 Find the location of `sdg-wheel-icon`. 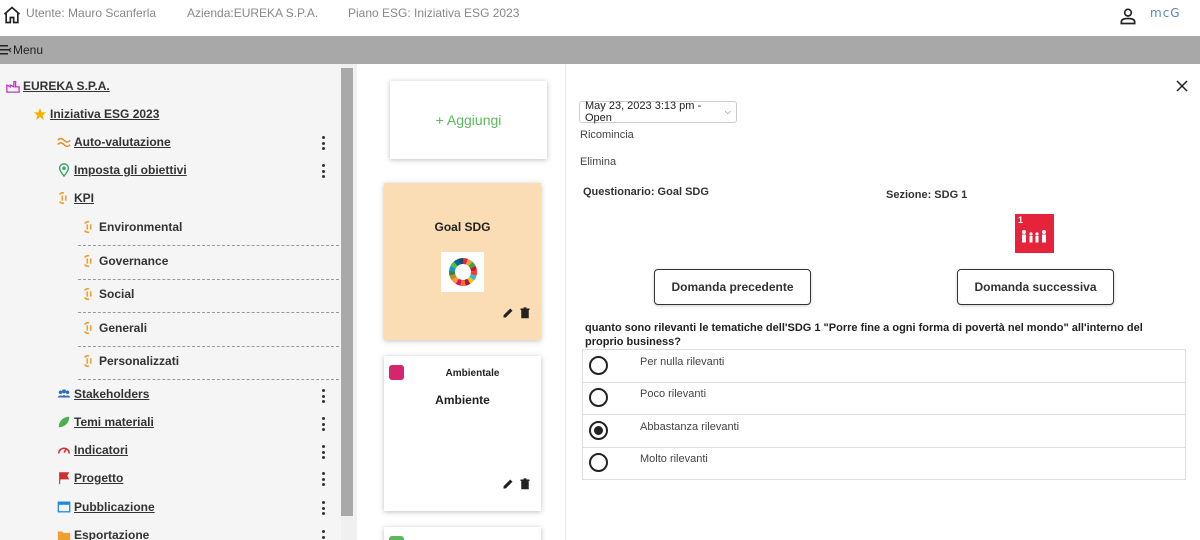

sdg-wheel-icon is located at coordinates (462, 272).